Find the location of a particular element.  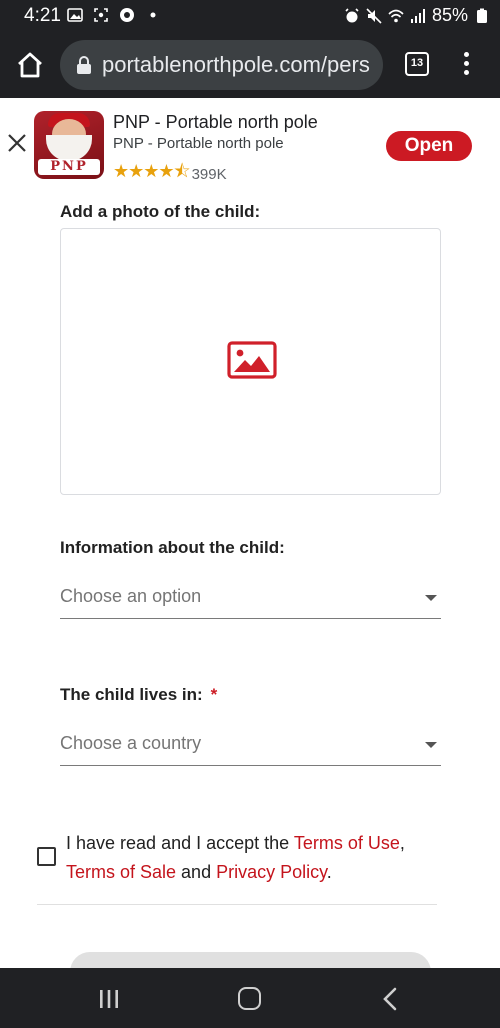

country-select: Choose a country is located at coordinates (250, 746).